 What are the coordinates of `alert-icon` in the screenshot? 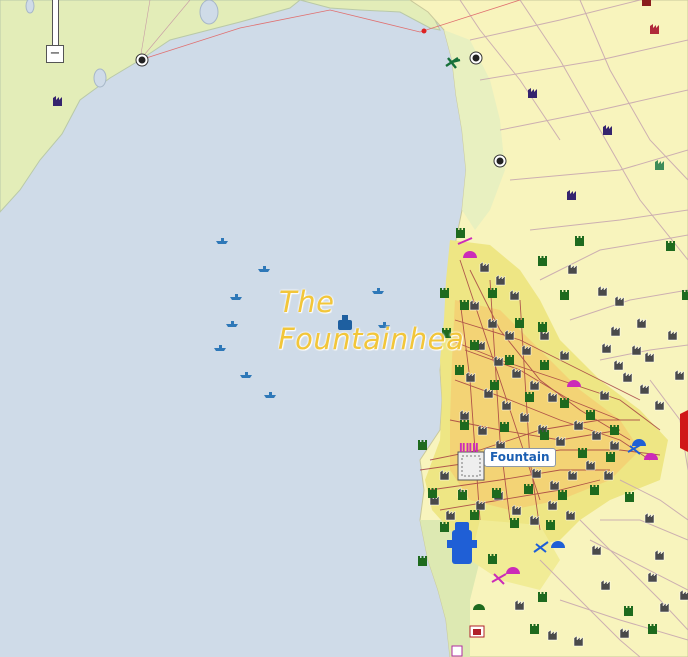 It's located at (684, 431).